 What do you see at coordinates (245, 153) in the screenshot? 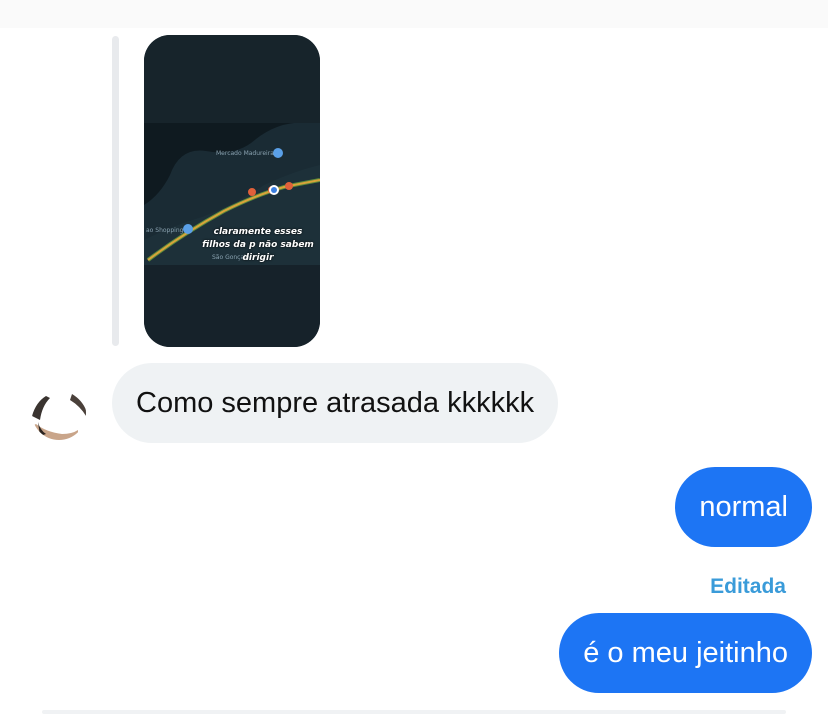
I see `map-place-label: Mercado Madureira` at bounding box center [245, 153].